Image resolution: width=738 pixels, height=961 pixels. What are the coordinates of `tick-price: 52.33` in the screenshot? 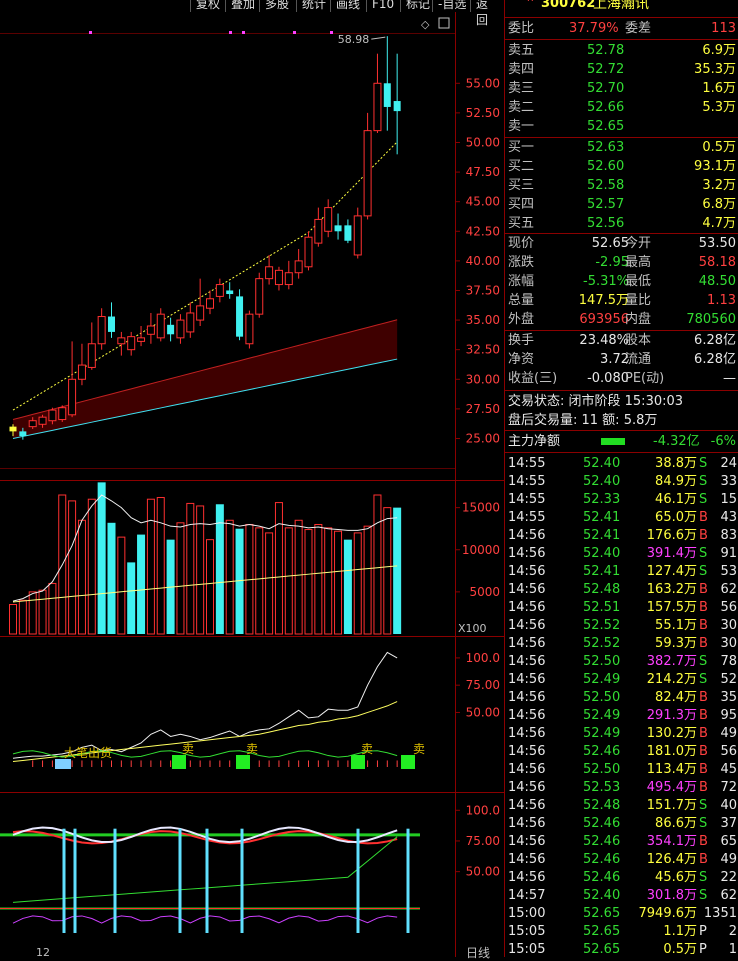 It's located at (602, 499).